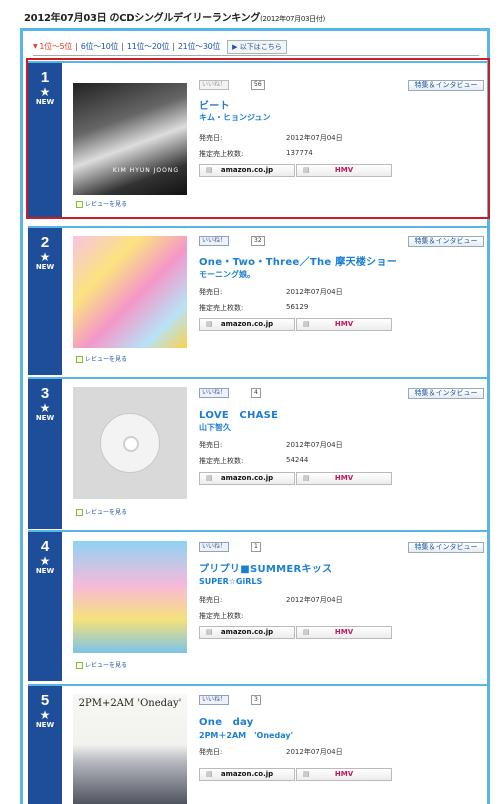 The height and width of the screenshot is (804, 500). I want to click on artist-link: キム・ヒョンジュン, so click(234, 117).